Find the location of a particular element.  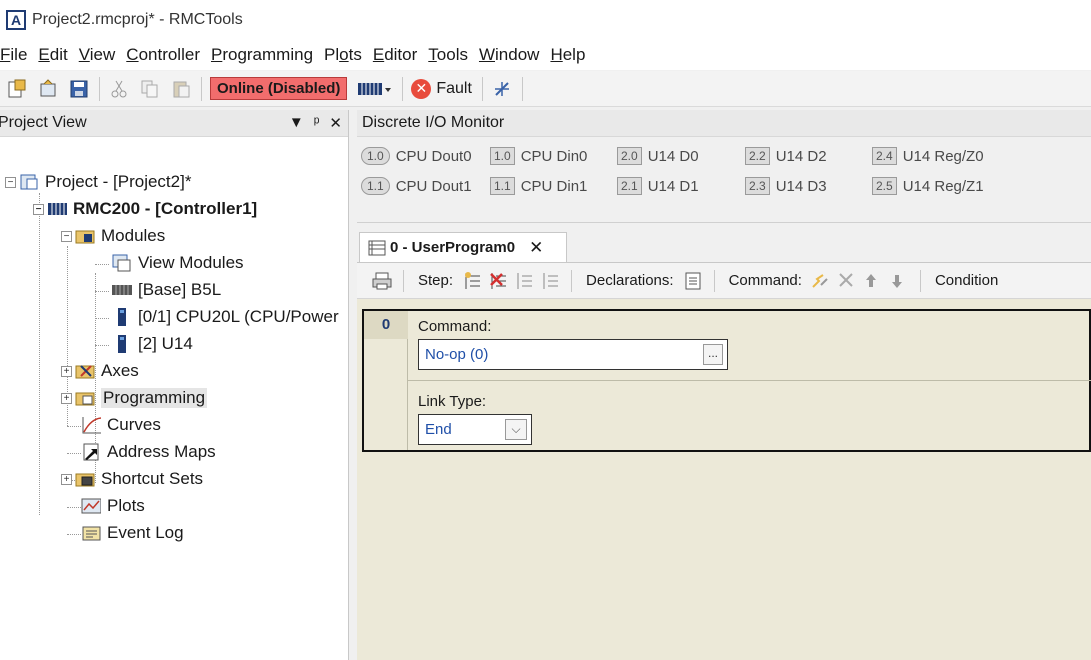

tree-item-axes: + Axes is located at coordinates (100, 371).